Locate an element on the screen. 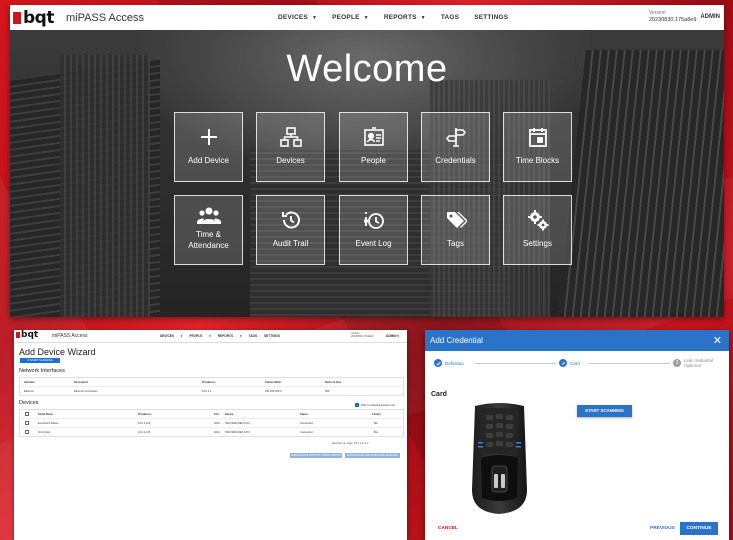 This screenshot has height=540, width=733. welcome-title: Welcome is located at coordinates (367, 69).